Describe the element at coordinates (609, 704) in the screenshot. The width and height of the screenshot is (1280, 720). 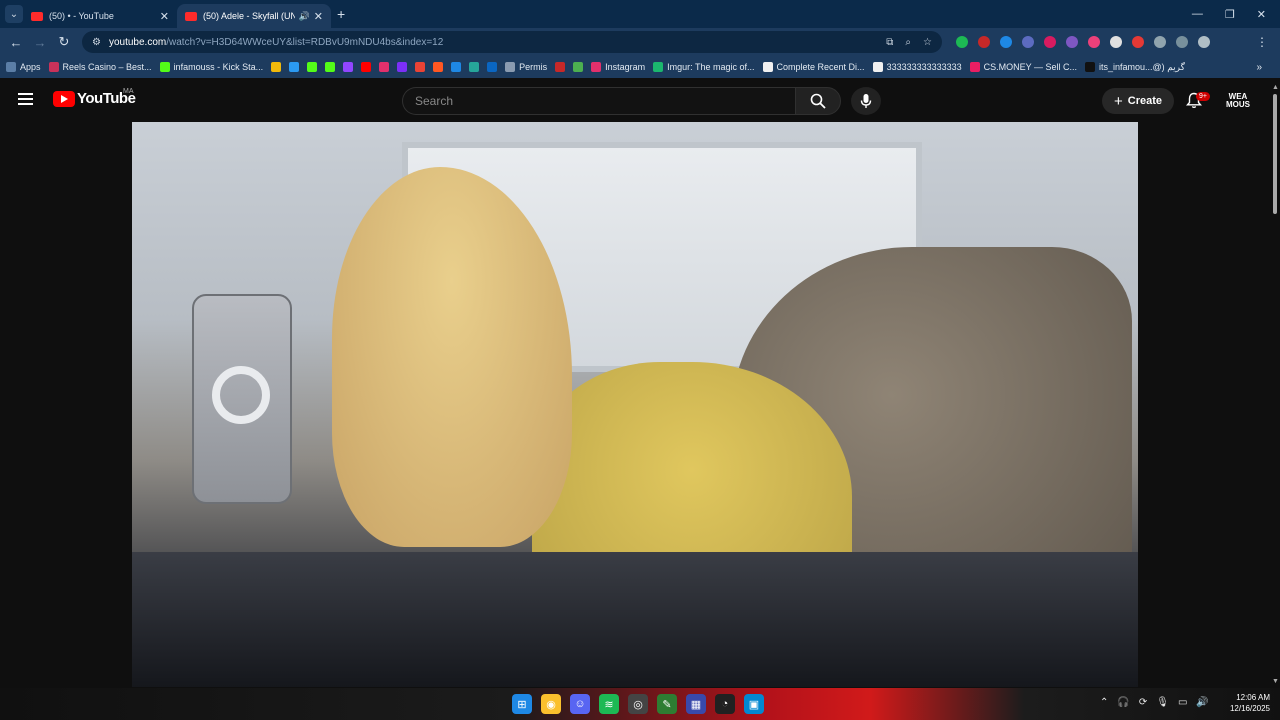
I see `spotify-icon: ≋` at that location.